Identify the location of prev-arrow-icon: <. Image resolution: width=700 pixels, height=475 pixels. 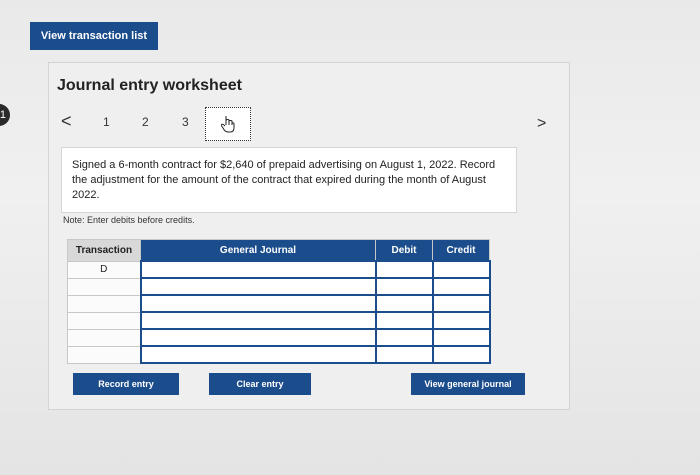
(66, 121).